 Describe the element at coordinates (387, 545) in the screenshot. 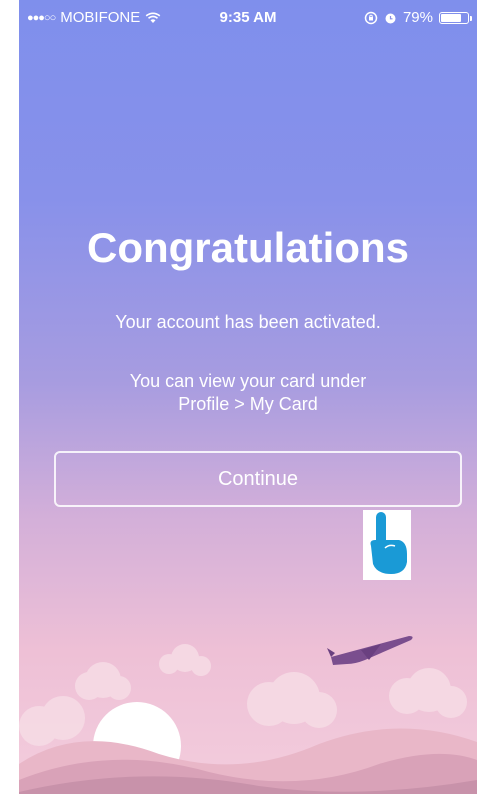

I see `tap-hand-icon` at that location.